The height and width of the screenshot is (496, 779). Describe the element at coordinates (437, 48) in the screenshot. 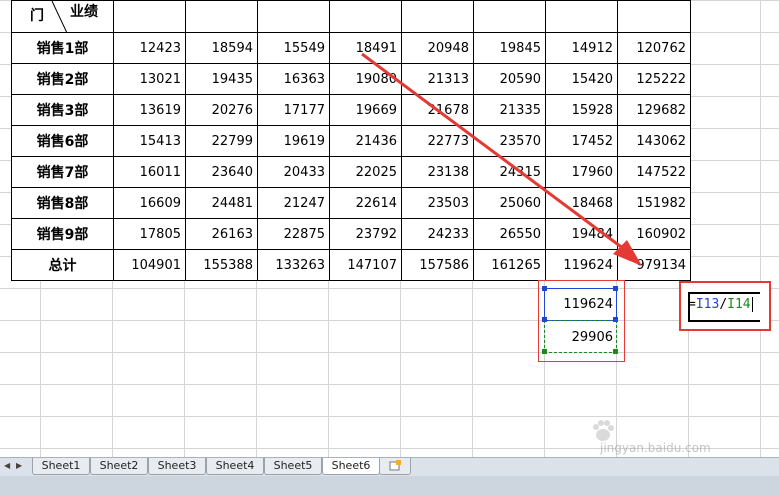

I see `table-cell: 20948` at that location.